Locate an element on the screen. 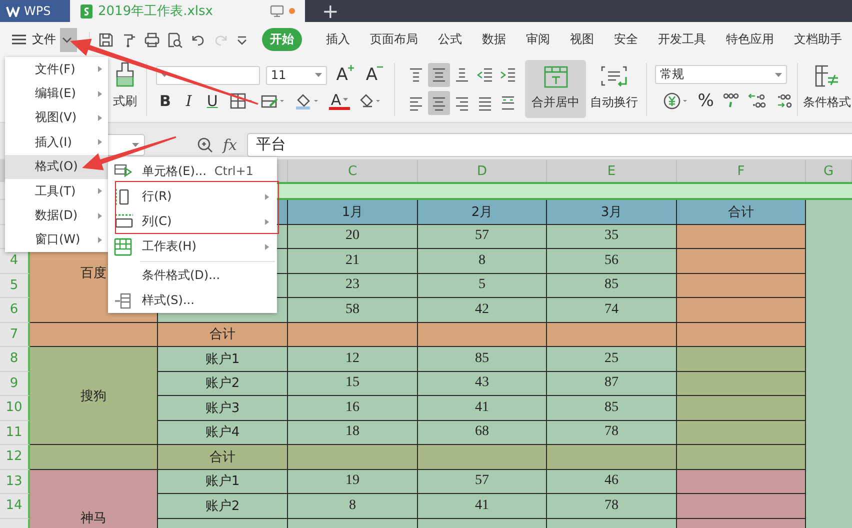 The image size is (852, 528). menu-item: 文件(F) is located at coordinates (56, 69).